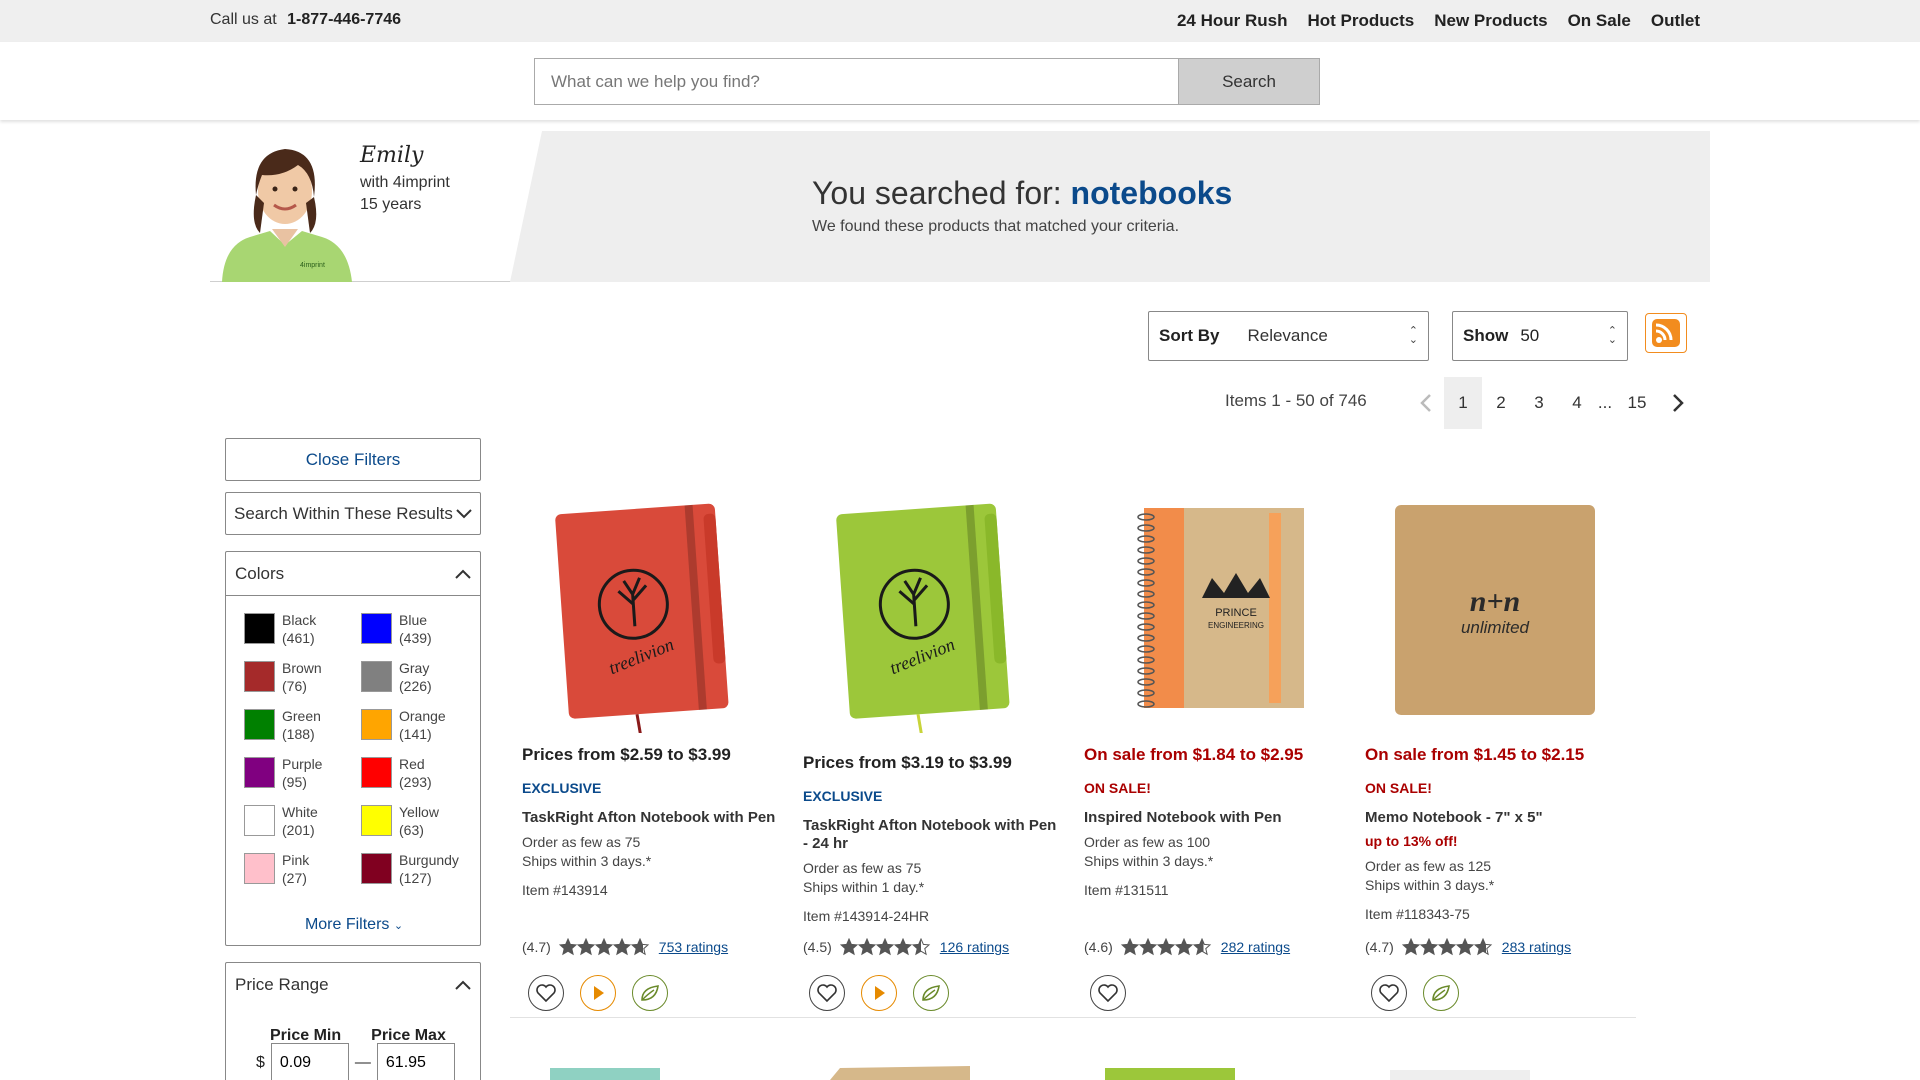 This screenshot has height=1080, width=1920. Describe the element at coordinates (419, 724) in the screenshot. I see `color-filter-orange: Orange (141)` at that location.